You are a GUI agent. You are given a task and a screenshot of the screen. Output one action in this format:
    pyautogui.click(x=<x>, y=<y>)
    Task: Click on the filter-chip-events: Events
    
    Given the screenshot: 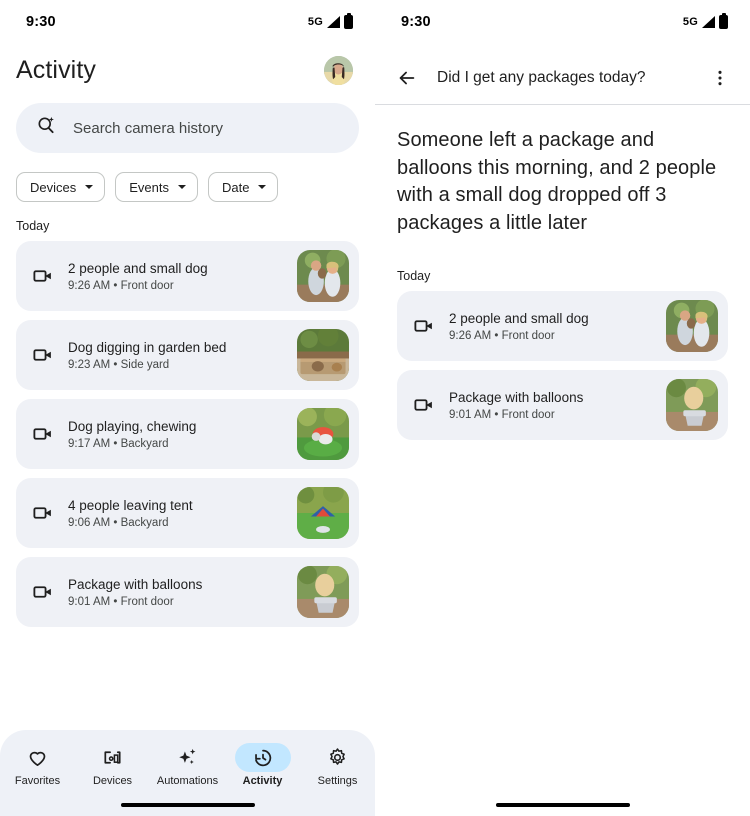 What is the action you would take?
    pyautogui.click(x=156, y=187)
    